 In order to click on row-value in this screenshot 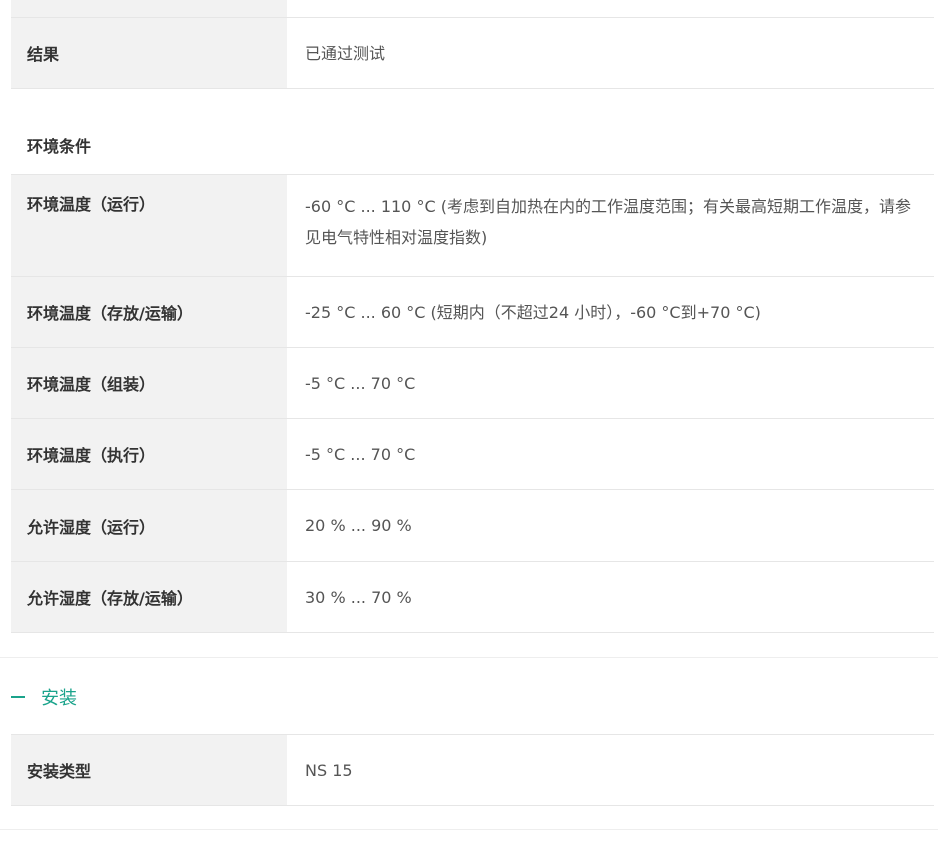, I will do `click(610, 8)`.